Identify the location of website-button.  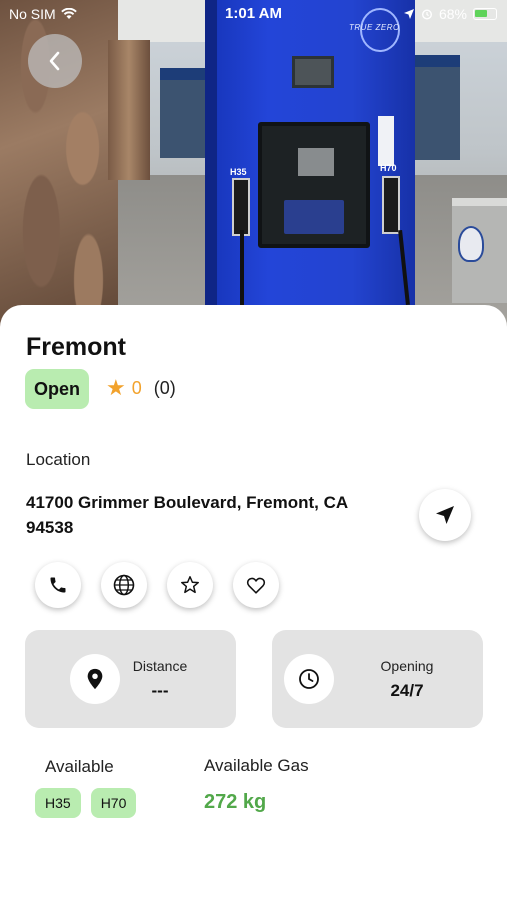
(124, 585).